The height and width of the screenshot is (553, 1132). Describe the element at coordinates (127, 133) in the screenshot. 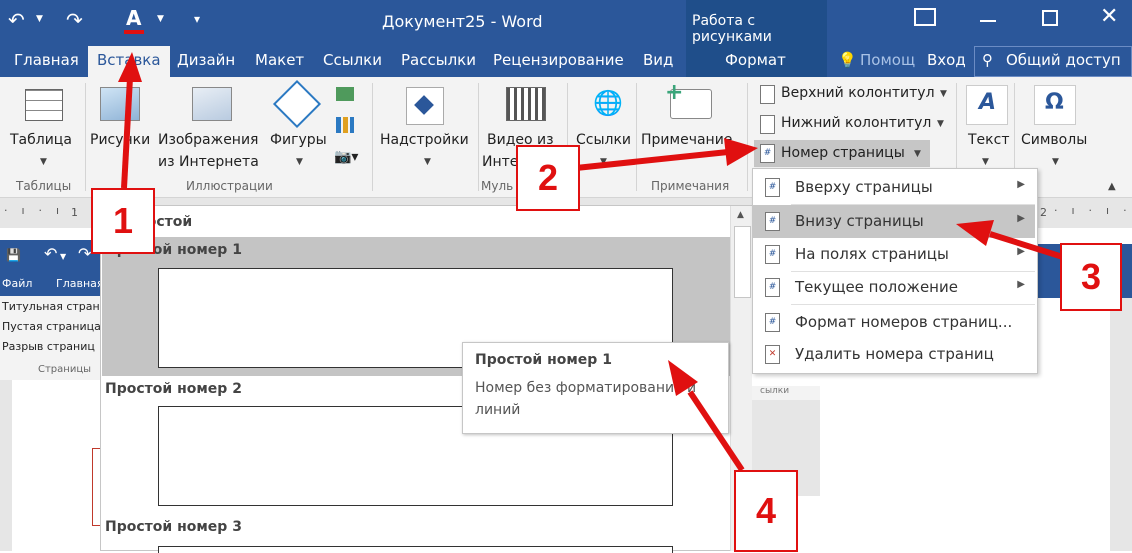

I see `arrow-1-line` at that location.